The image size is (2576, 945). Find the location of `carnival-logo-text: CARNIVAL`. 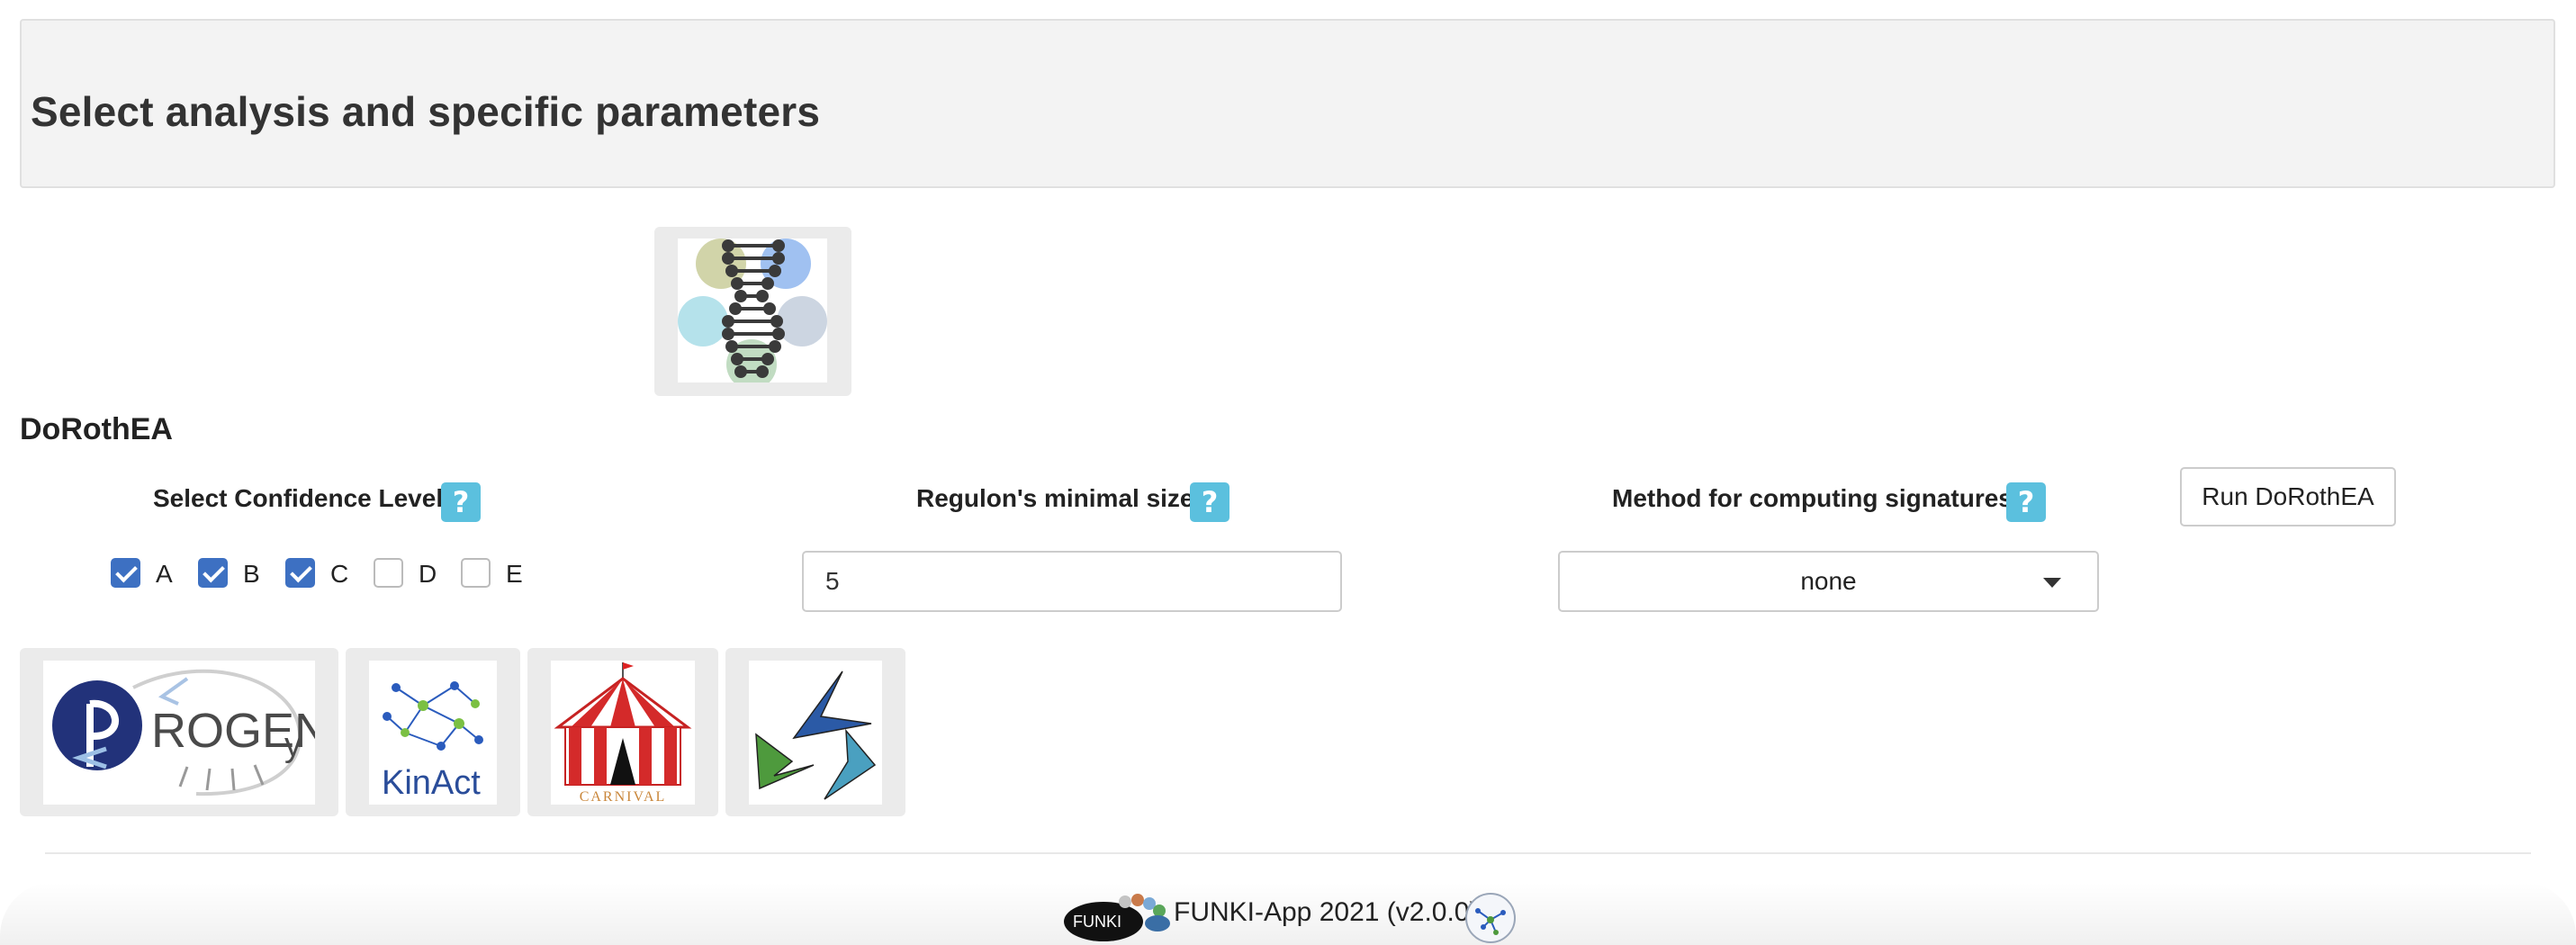

carnival-logo-text: CARNIVAL is located at coordinates (623, 797).